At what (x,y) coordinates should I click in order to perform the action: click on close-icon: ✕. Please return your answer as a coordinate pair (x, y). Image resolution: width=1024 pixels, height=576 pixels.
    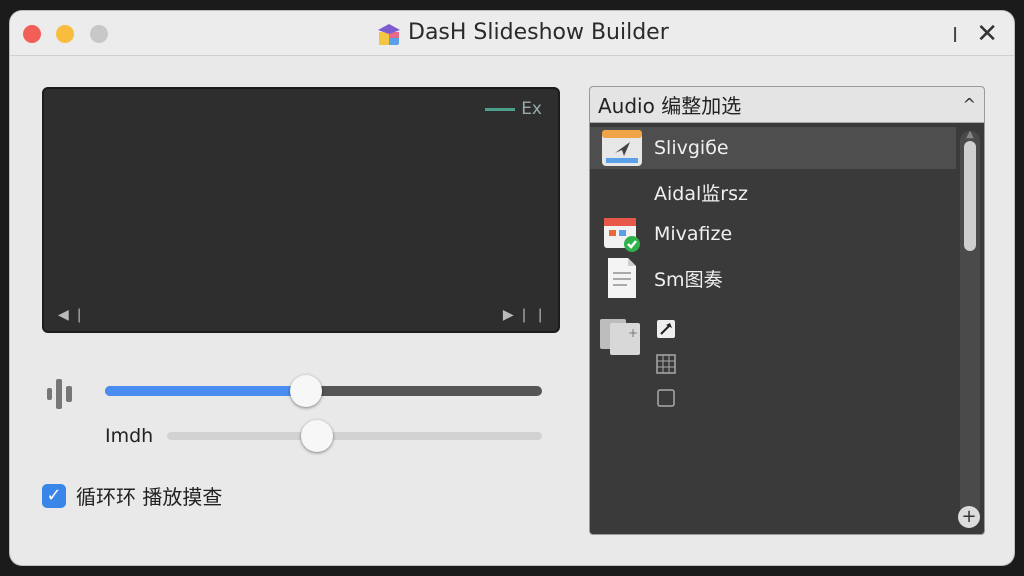
    Looking at the image, I should click on (987, 34).